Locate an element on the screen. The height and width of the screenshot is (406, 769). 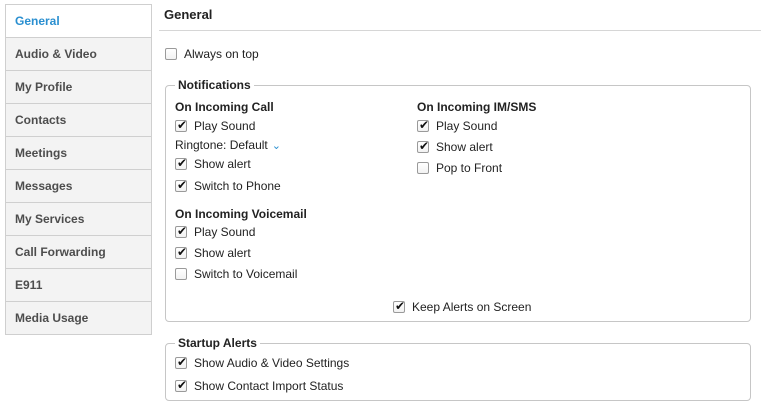
call-play-sound-checkbox is located at coordinates (181, 125).